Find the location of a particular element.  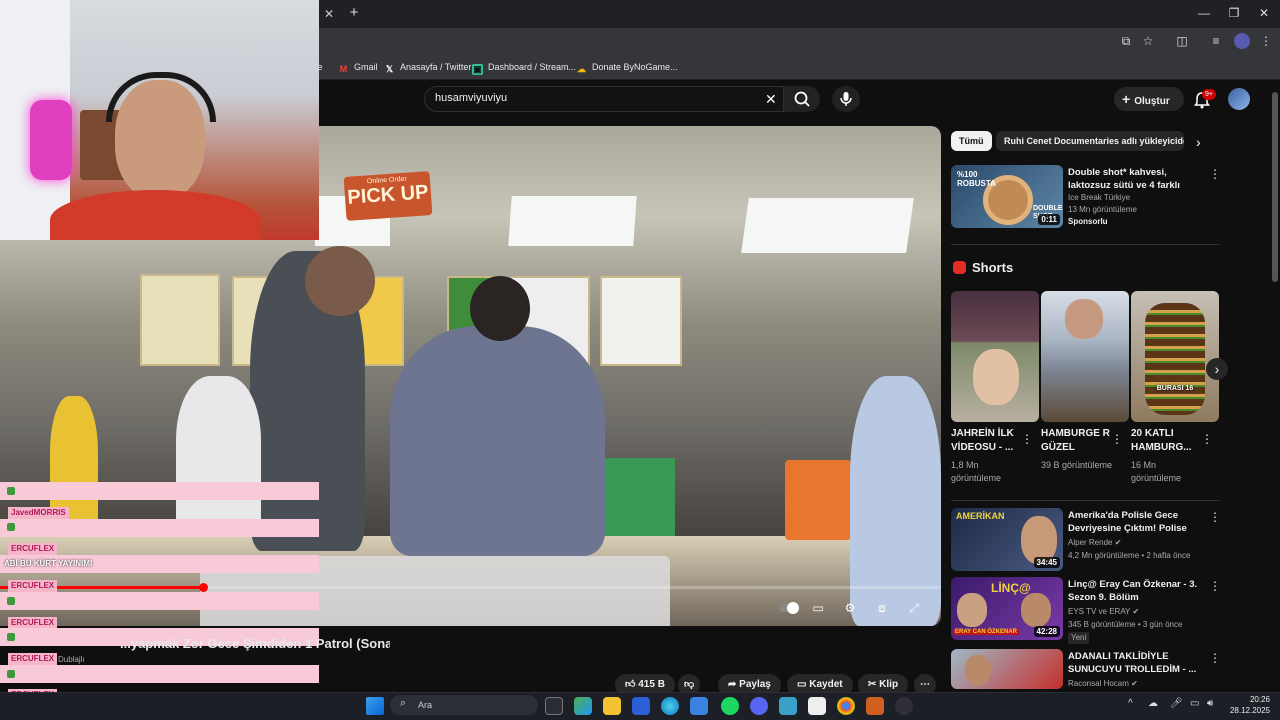

video-channel: Raconsal Hocam ✔ is located at coordinates (1103, 684).